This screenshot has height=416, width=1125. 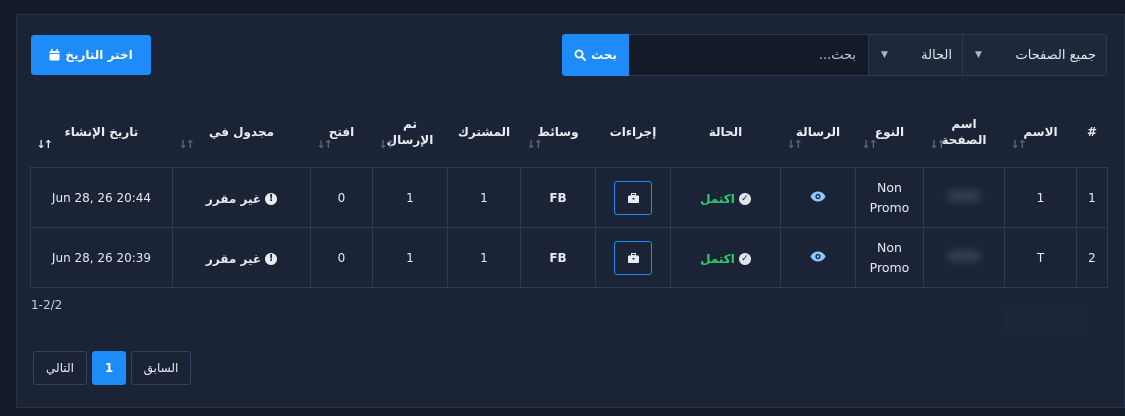 I want to click on cell-created: Jun 28, 26 20:44, so click(x=101, y=197).